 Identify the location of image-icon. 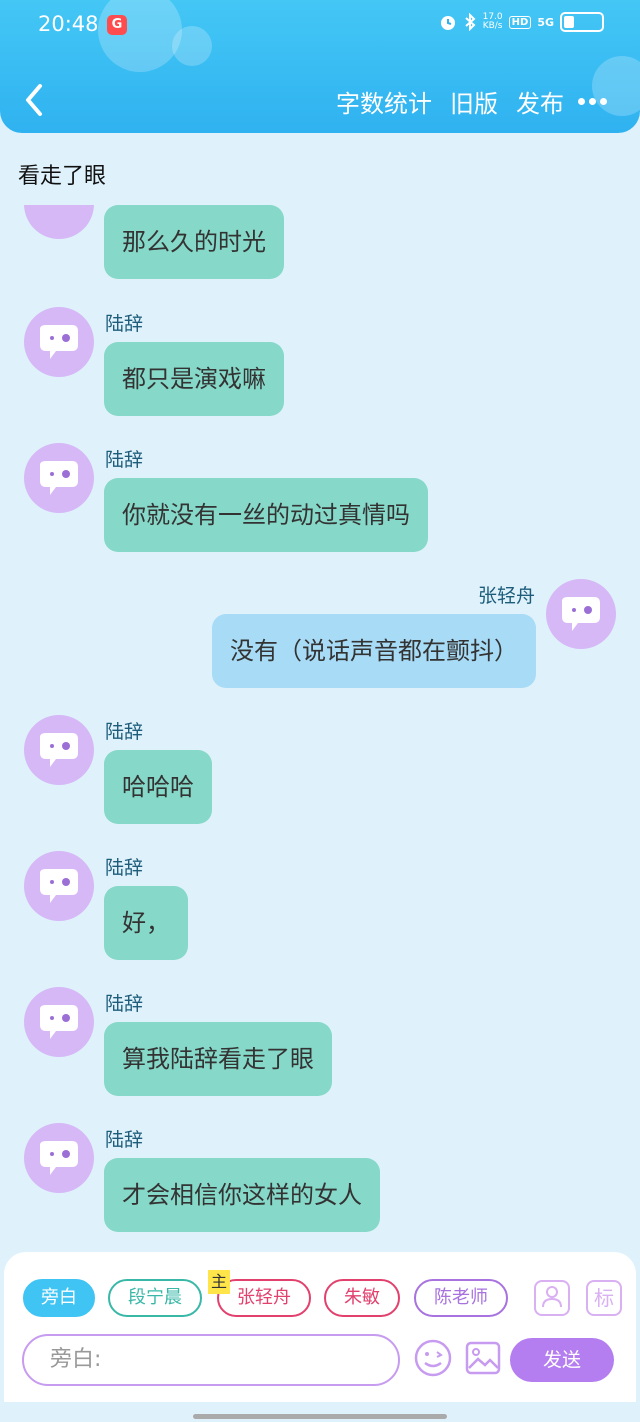
(483, 1358).